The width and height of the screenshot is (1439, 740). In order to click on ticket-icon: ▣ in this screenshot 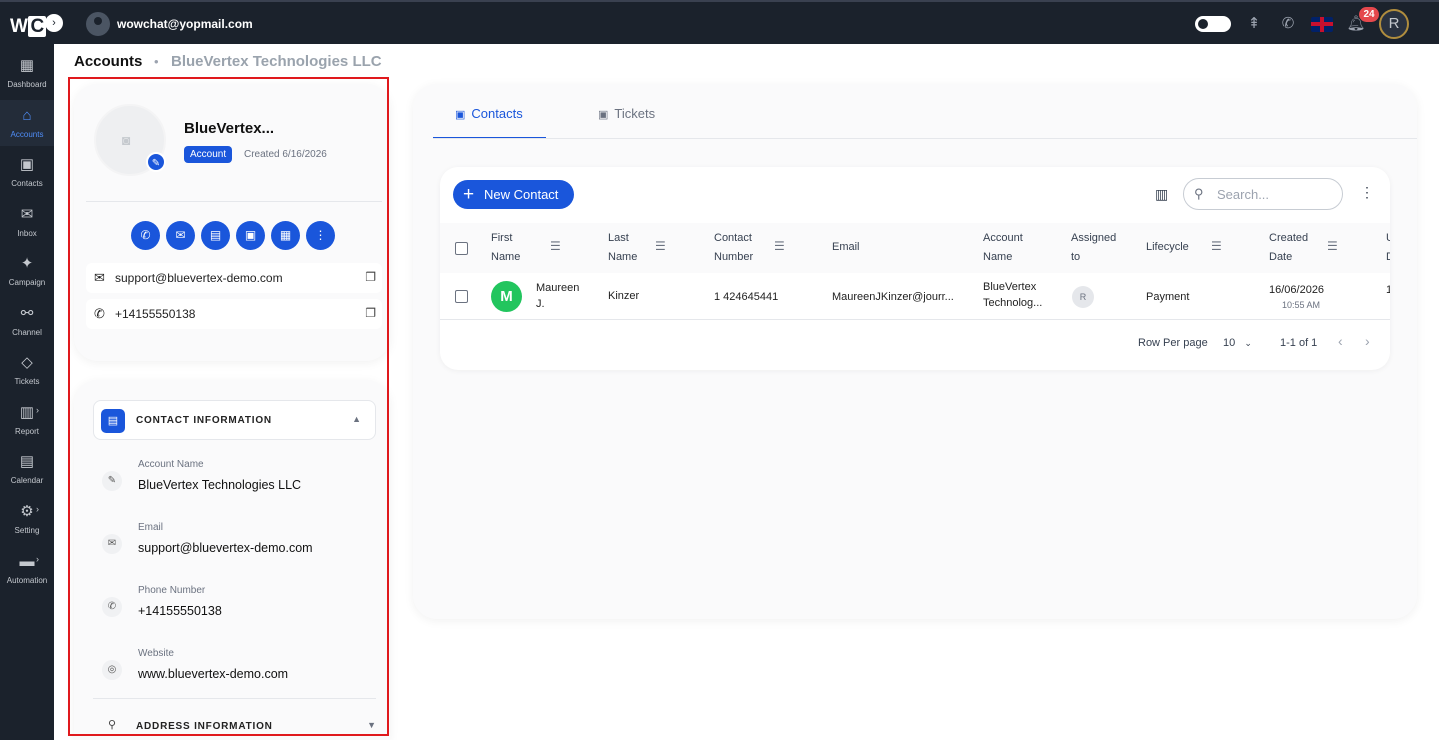, I will do `click(603, 115)`.